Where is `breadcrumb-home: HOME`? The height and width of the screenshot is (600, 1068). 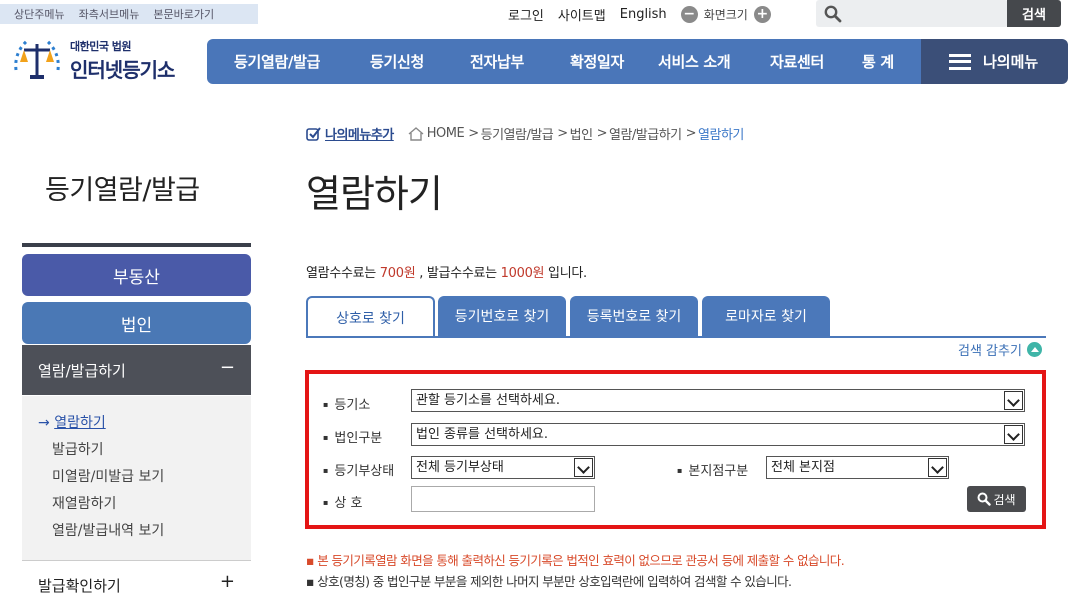 breadcrumb-home: HOME is located at coordinates (446, 133).